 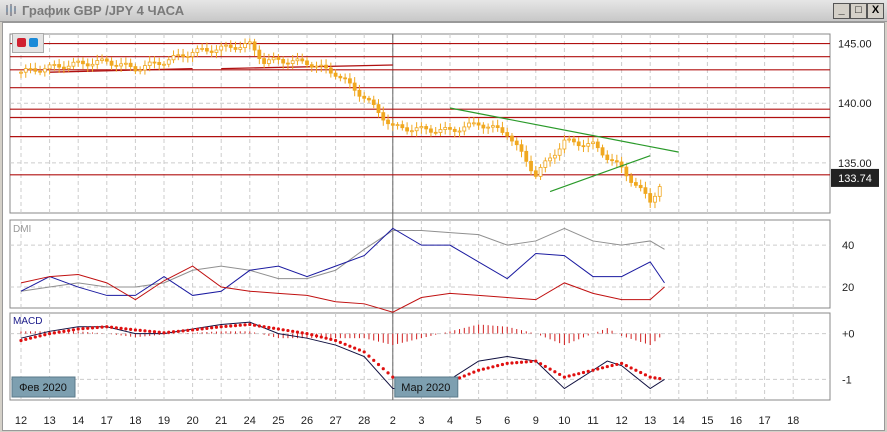 I want to click on price-axis-label: 135.00, so click(x=855, y=164).